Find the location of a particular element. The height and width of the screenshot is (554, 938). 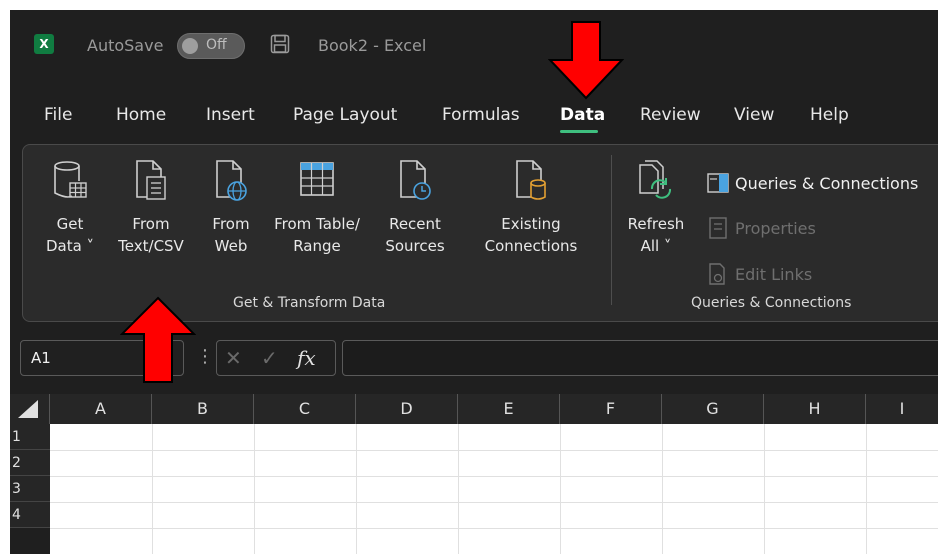

from-text-csv-button: From Text/CSV is located at coordinates (151, 208).